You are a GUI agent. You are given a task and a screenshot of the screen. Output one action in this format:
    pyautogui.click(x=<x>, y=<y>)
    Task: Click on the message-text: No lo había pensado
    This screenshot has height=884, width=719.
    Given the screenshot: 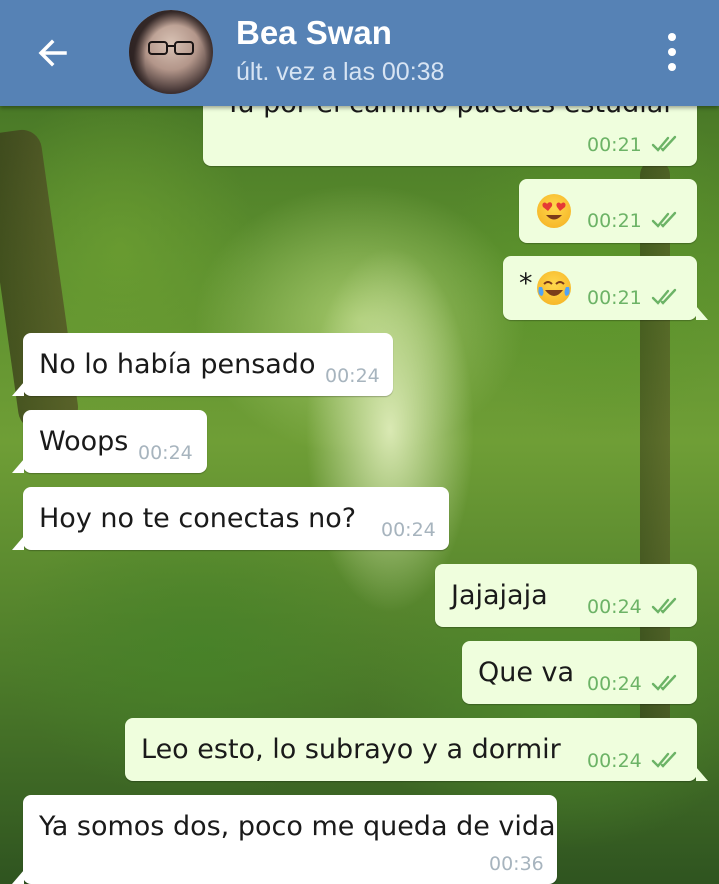 What is the action you would take?
    pyautogui.click(x=177, y=364)
    